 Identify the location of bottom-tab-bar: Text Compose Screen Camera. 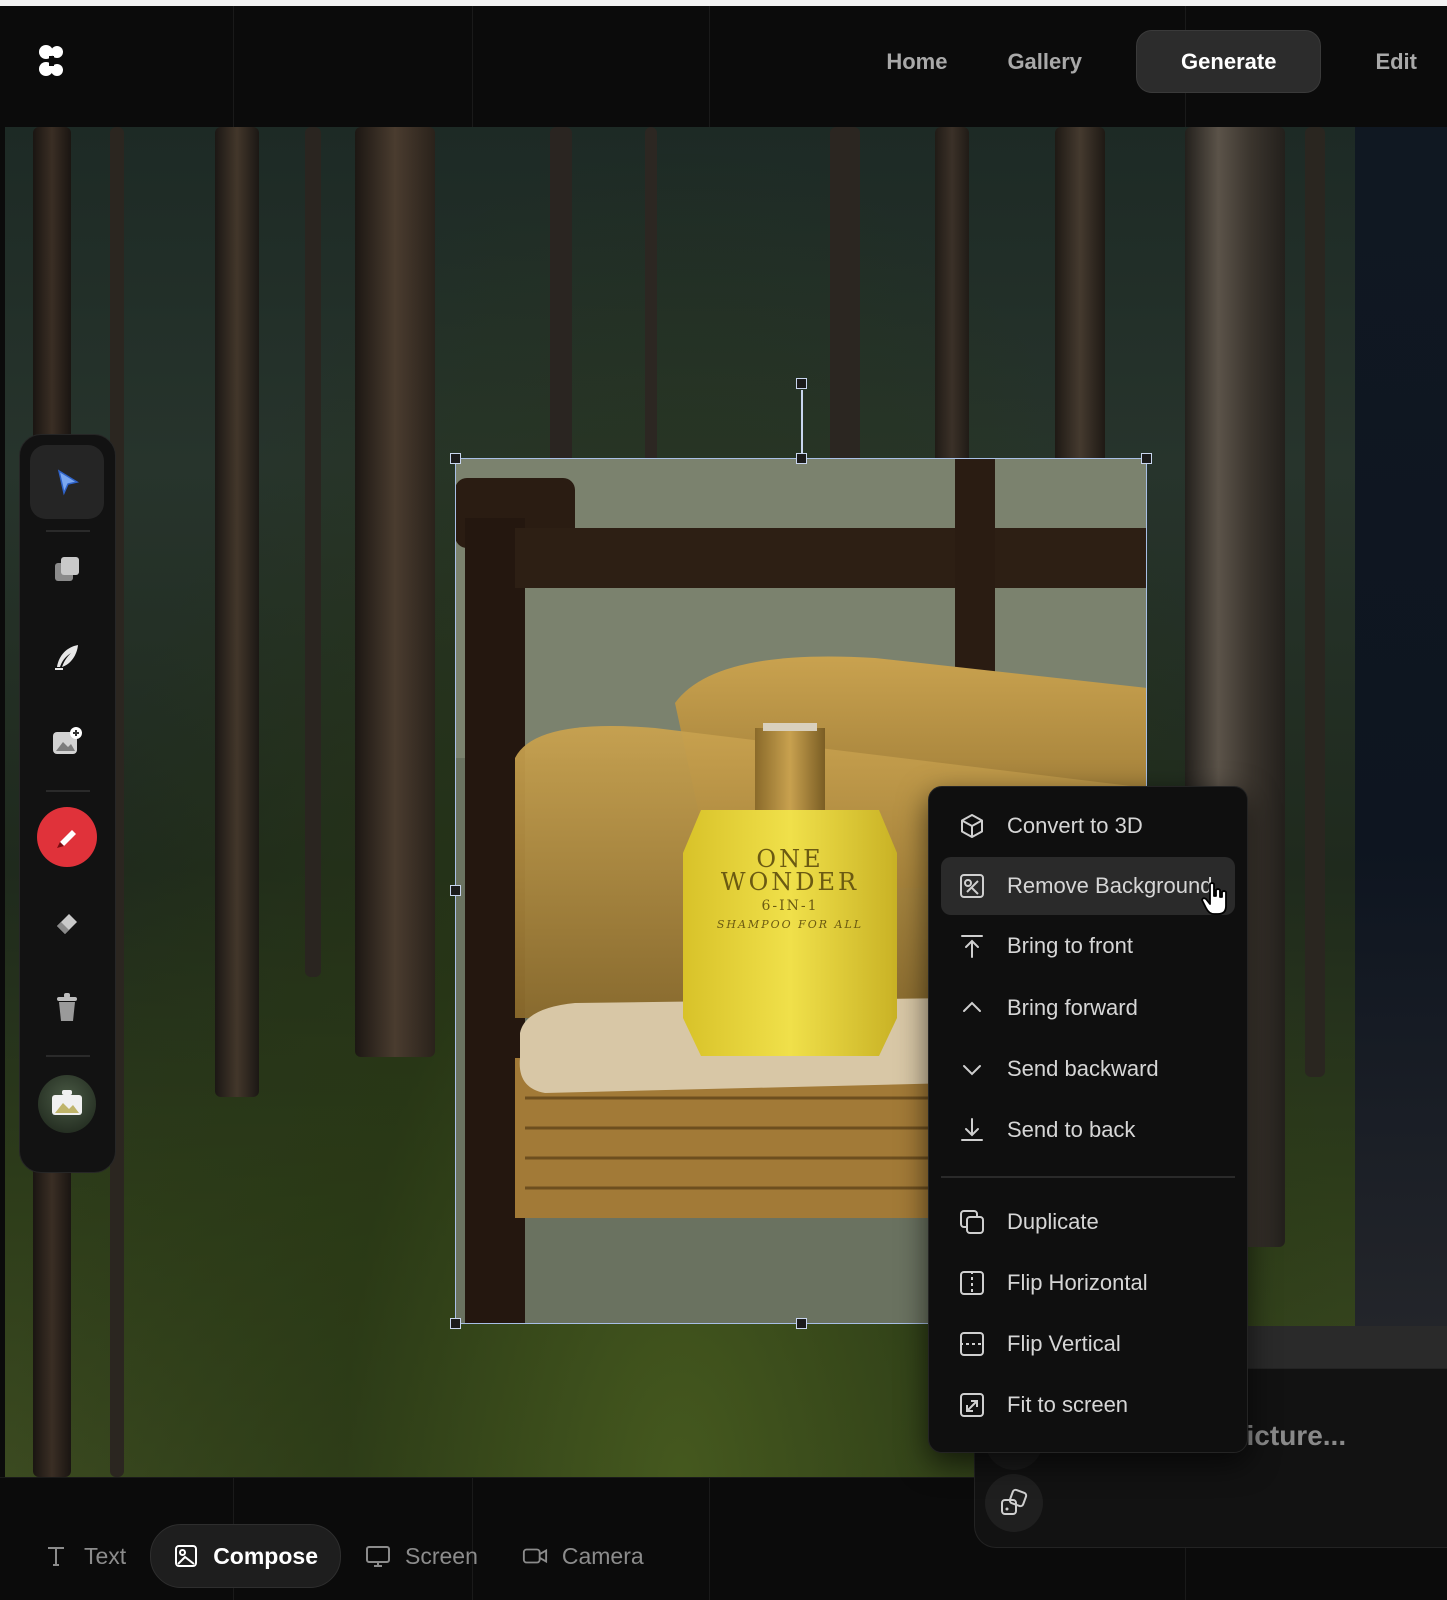
(346, 1556).